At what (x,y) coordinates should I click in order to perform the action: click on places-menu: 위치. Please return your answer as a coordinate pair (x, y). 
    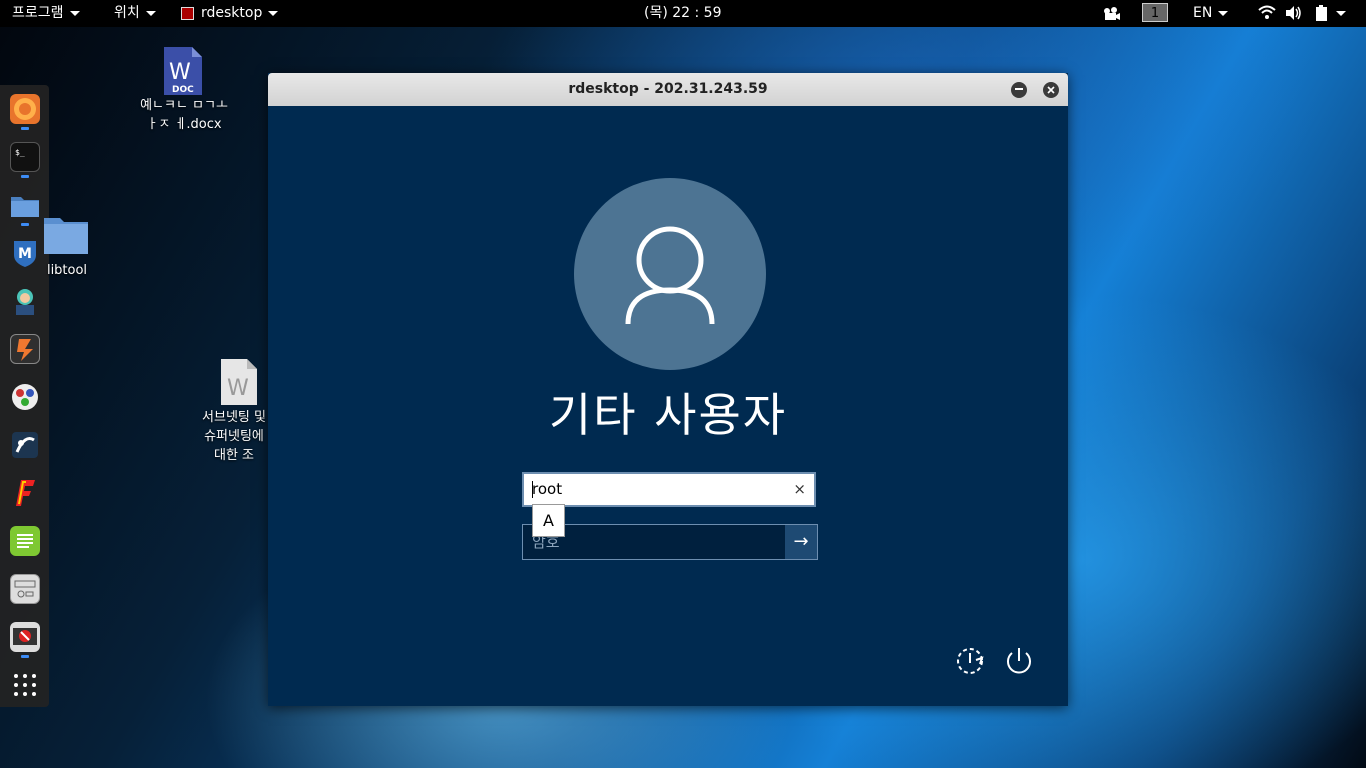
    Looking at the image, I should click on (135, 13).